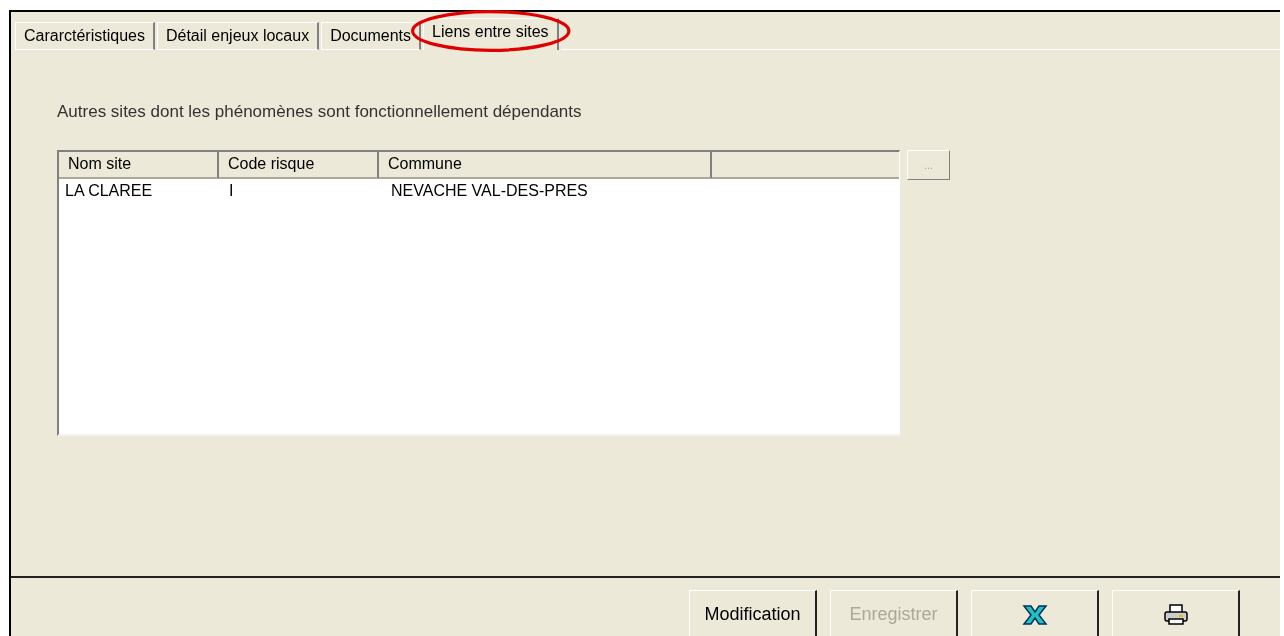 The image size is (1284, 636). I want to click on print-button, so click(1176, 613).